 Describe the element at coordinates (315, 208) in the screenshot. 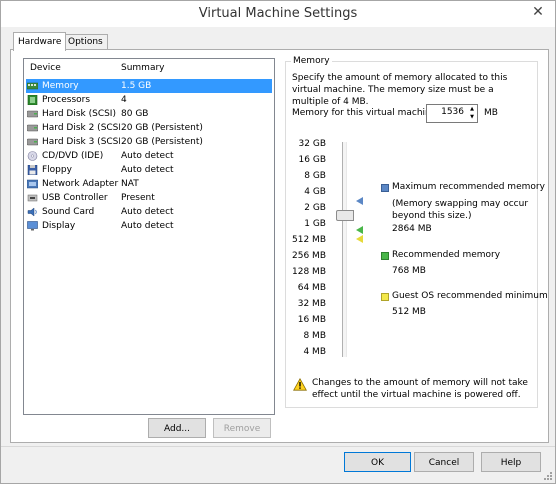

I see `scale-label: 2 GB` at that location.